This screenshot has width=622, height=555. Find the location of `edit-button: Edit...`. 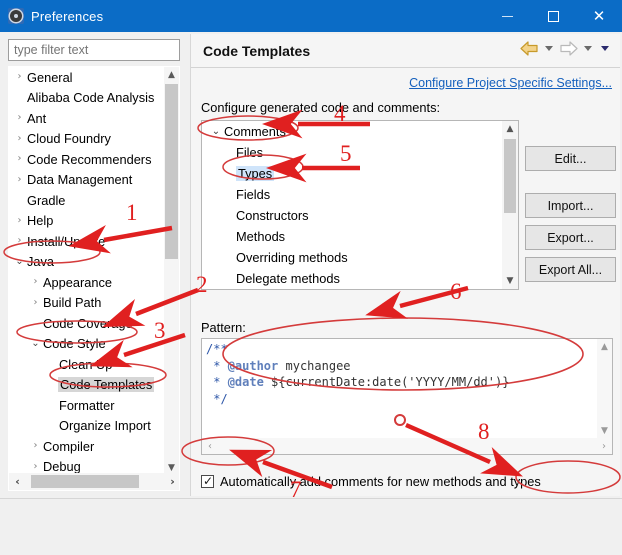

edit-button: Edit... is located at coordinates (570, 158).